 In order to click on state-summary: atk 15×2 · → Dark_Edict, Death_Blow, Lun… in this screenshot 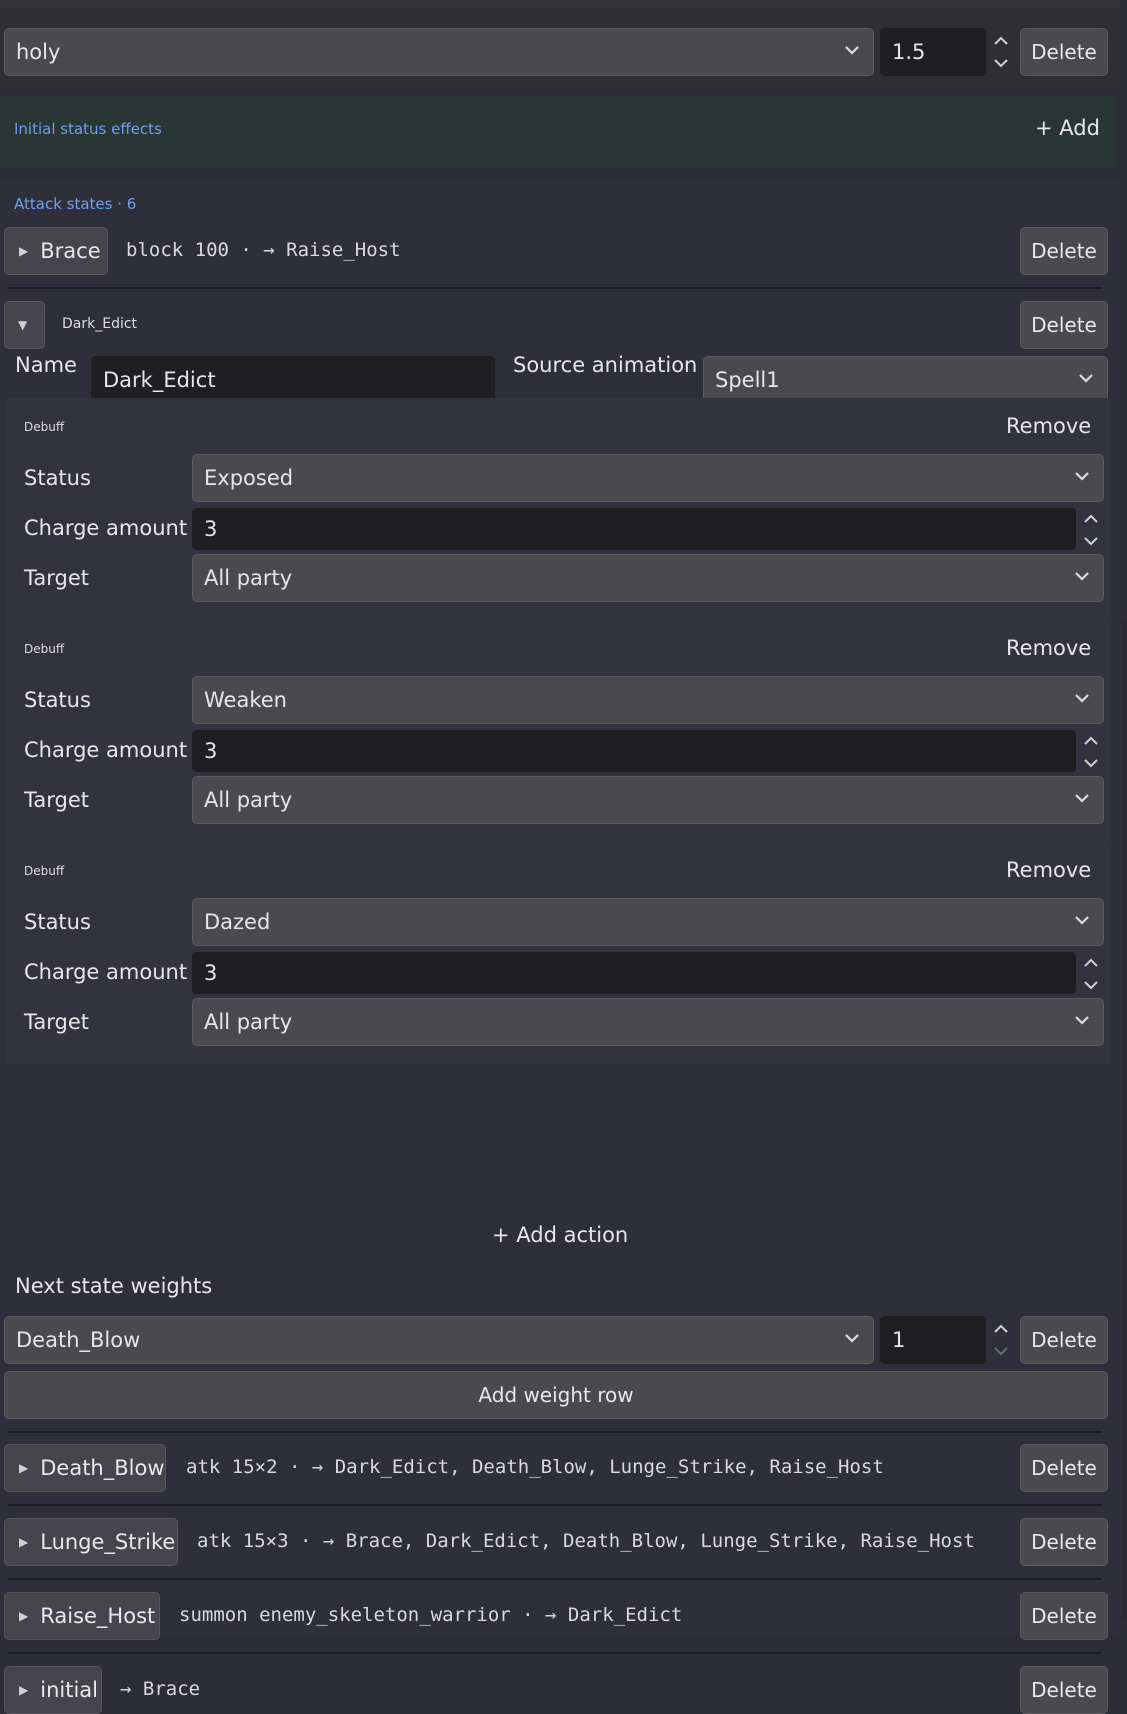, I will do `click(535, 1467)`.